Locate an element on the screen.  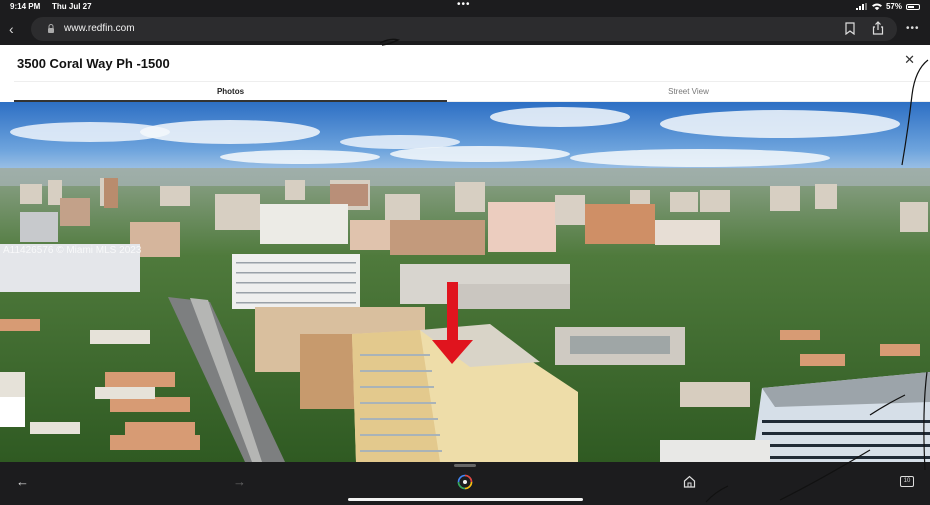
battery-fill is located at coordinates (911, 6).